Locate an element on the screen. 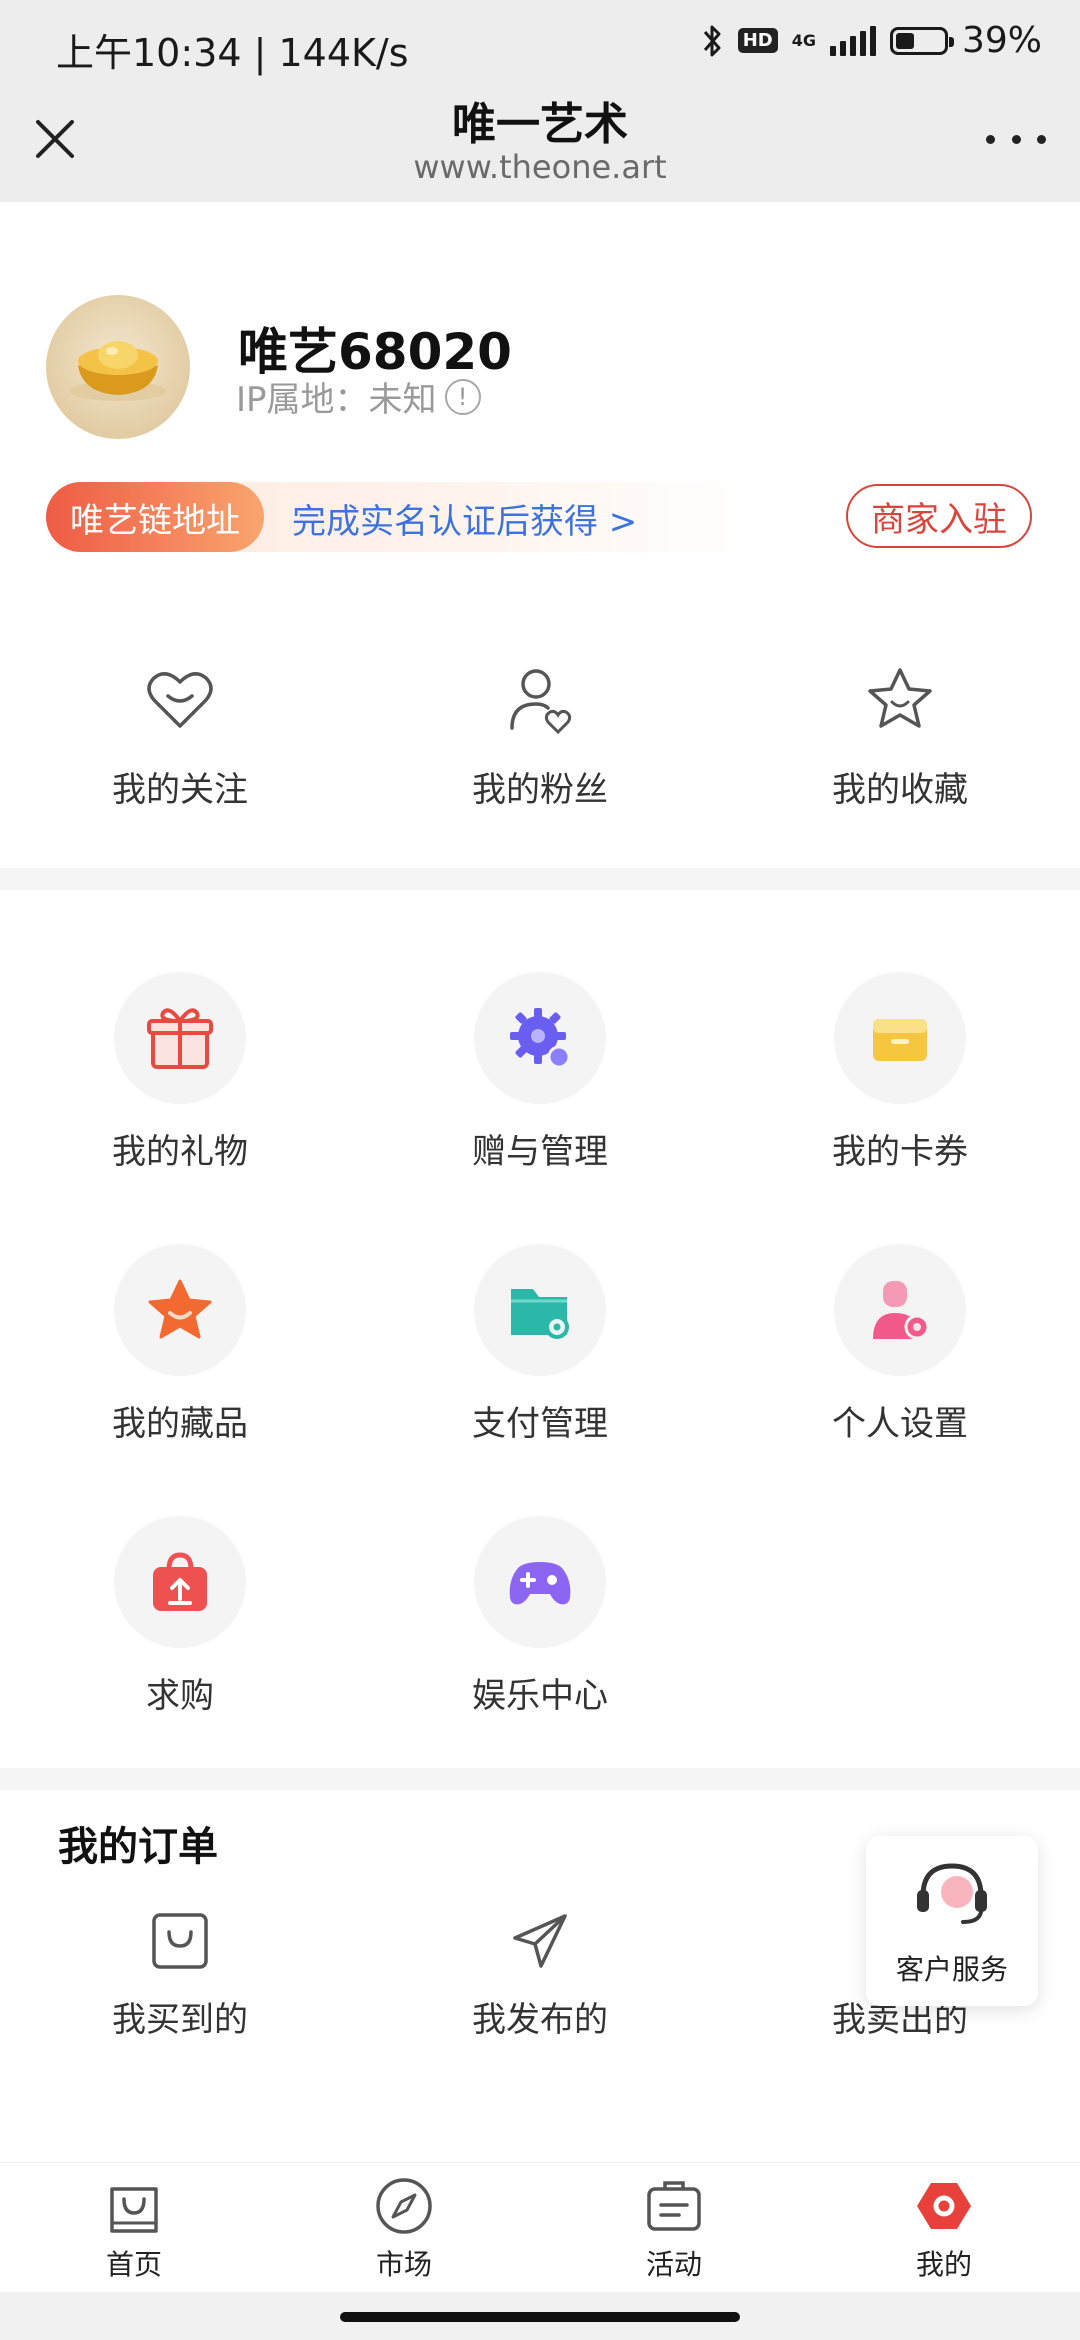  tab-activity-label: 活动 is located at coordinates (673, 2264).